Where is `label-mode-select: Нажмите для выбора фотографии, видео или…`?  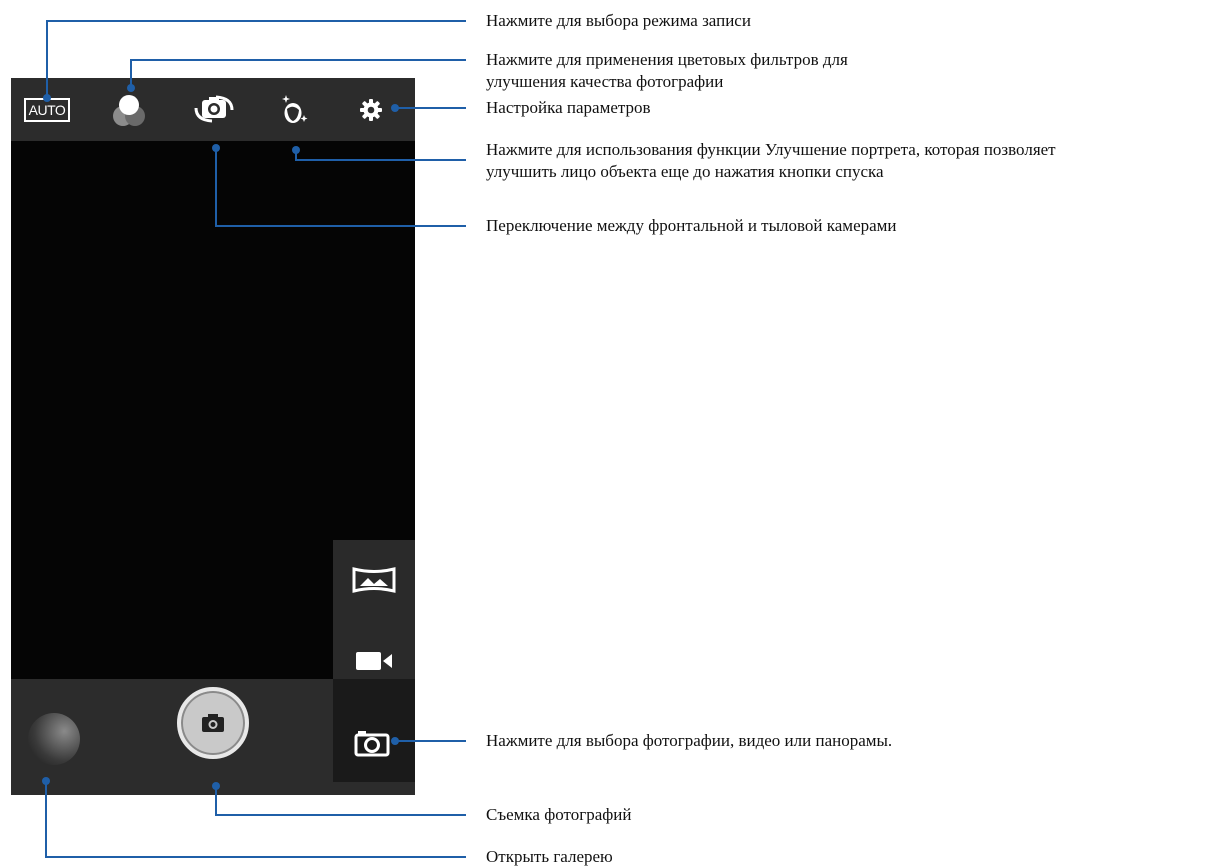
label-mode-select: Нажмите для выбора фотографии, видео или… is located at coordinates (689, 740).